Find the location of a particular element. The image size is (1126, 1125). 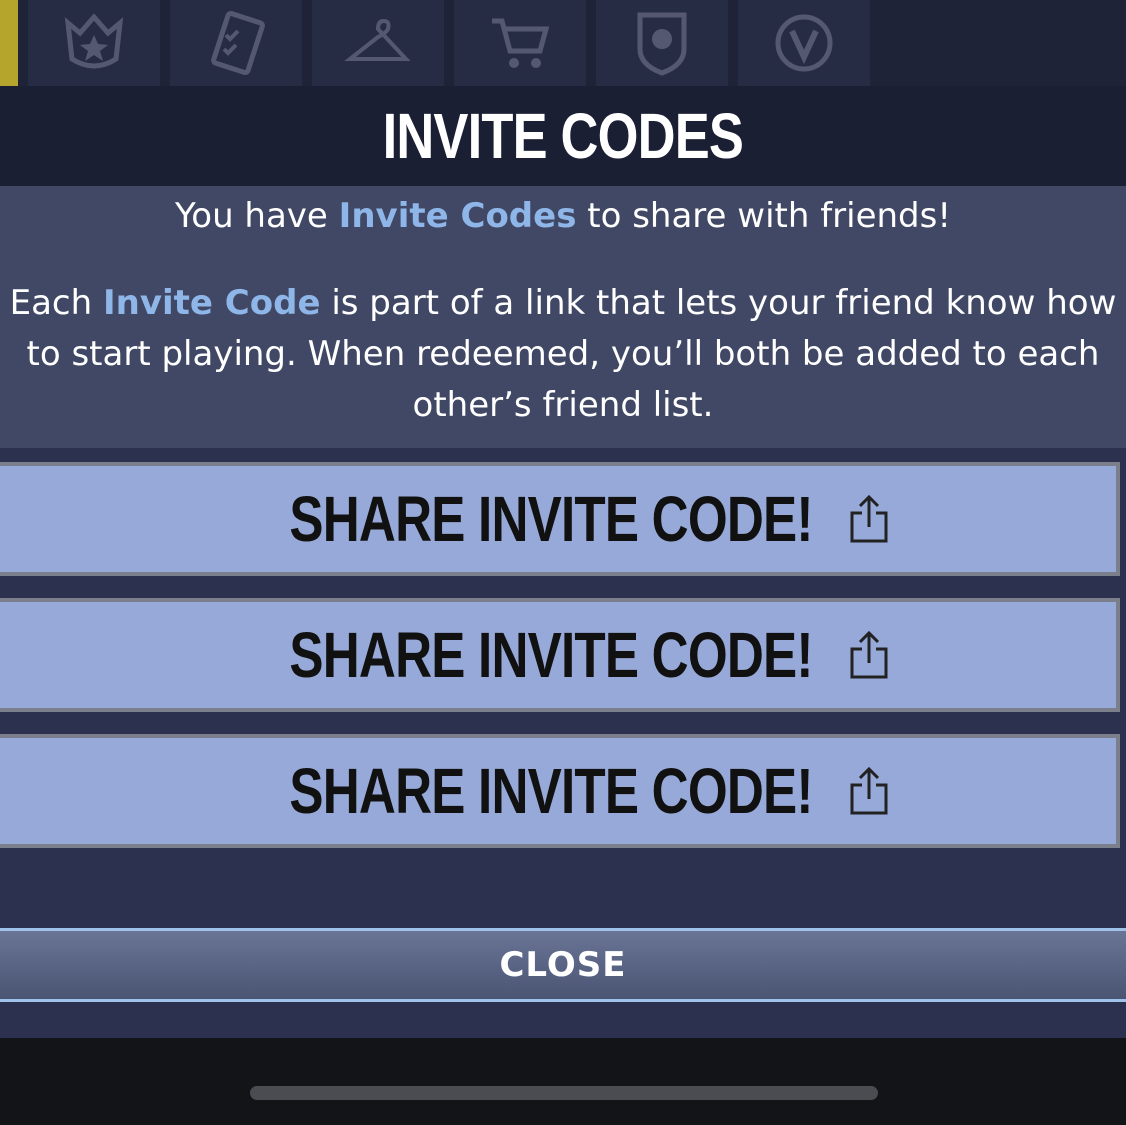

cart-icon is located at coordinates (521, 43).